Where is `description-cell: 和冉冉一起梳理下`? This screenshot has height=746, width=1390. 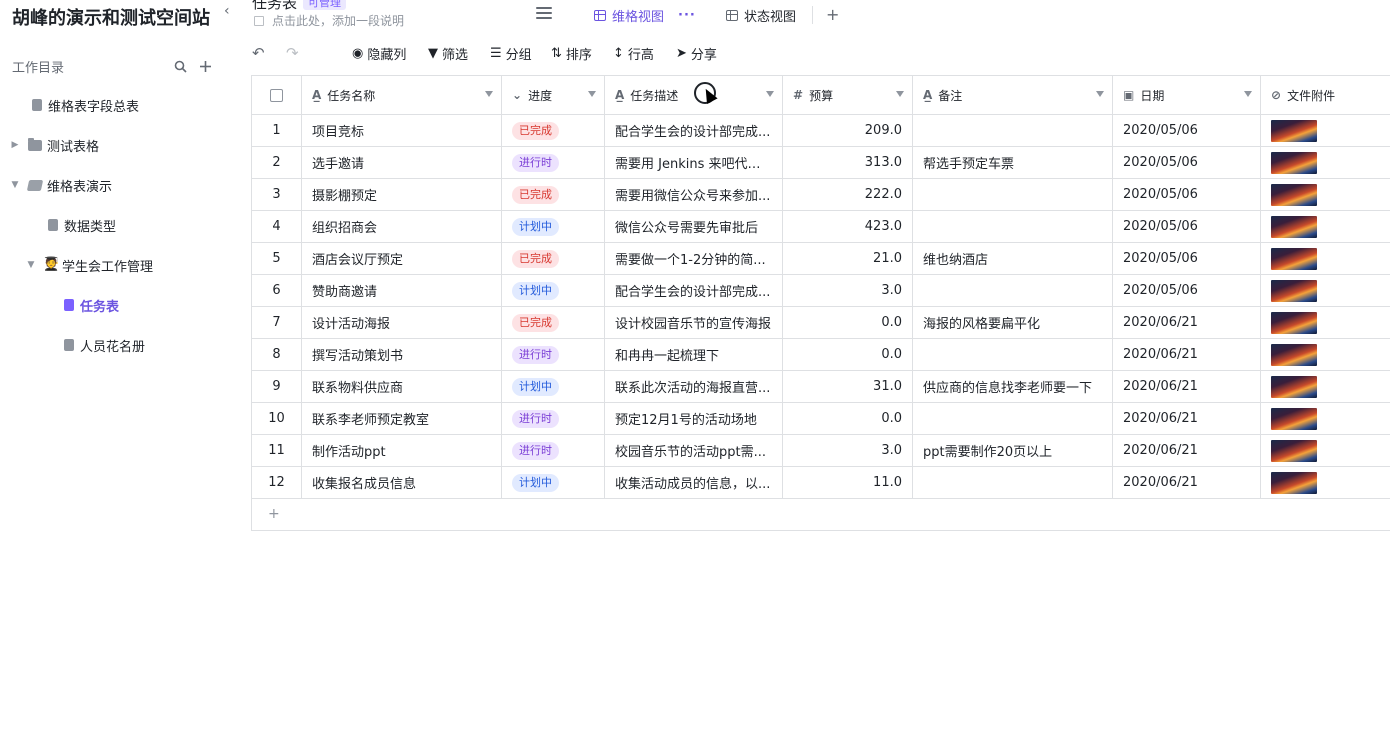
description-cell: 和冉冉一起梳理下 is located at coordinates (694, 354).